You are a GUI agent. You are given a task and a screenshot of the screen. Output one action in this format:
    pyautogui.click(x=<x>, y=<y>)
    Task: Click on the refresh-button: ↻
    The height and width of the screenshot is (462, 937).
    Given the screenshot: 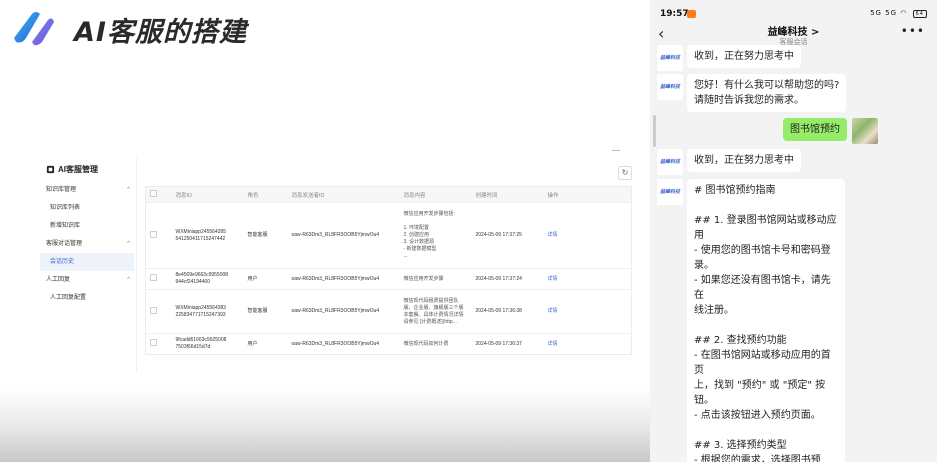 What is the action you would take?
    pyautogui.click(x=625, y=173)
    